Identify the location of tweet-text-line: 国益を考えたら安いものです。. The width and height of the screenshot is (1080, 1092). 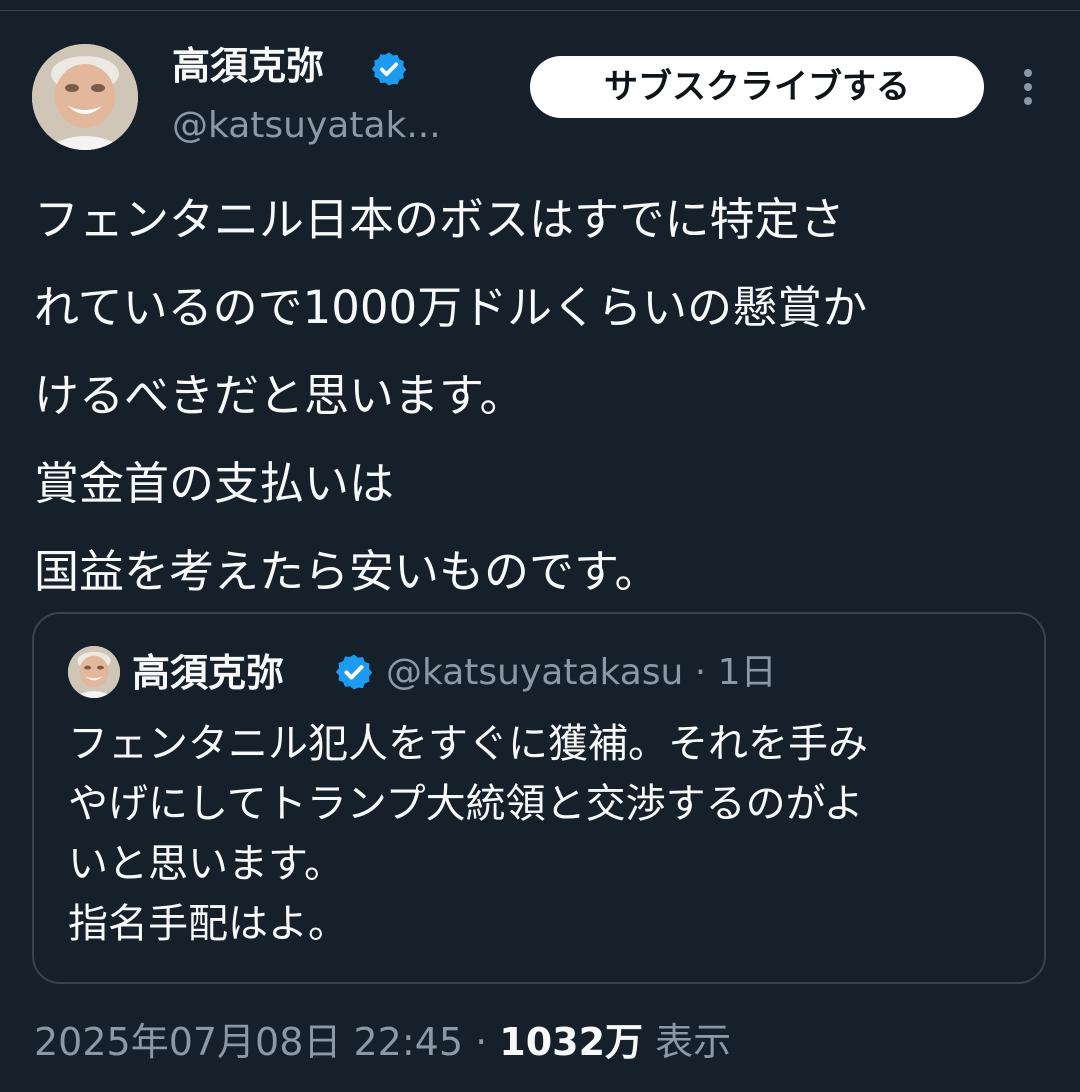
(347, 571).